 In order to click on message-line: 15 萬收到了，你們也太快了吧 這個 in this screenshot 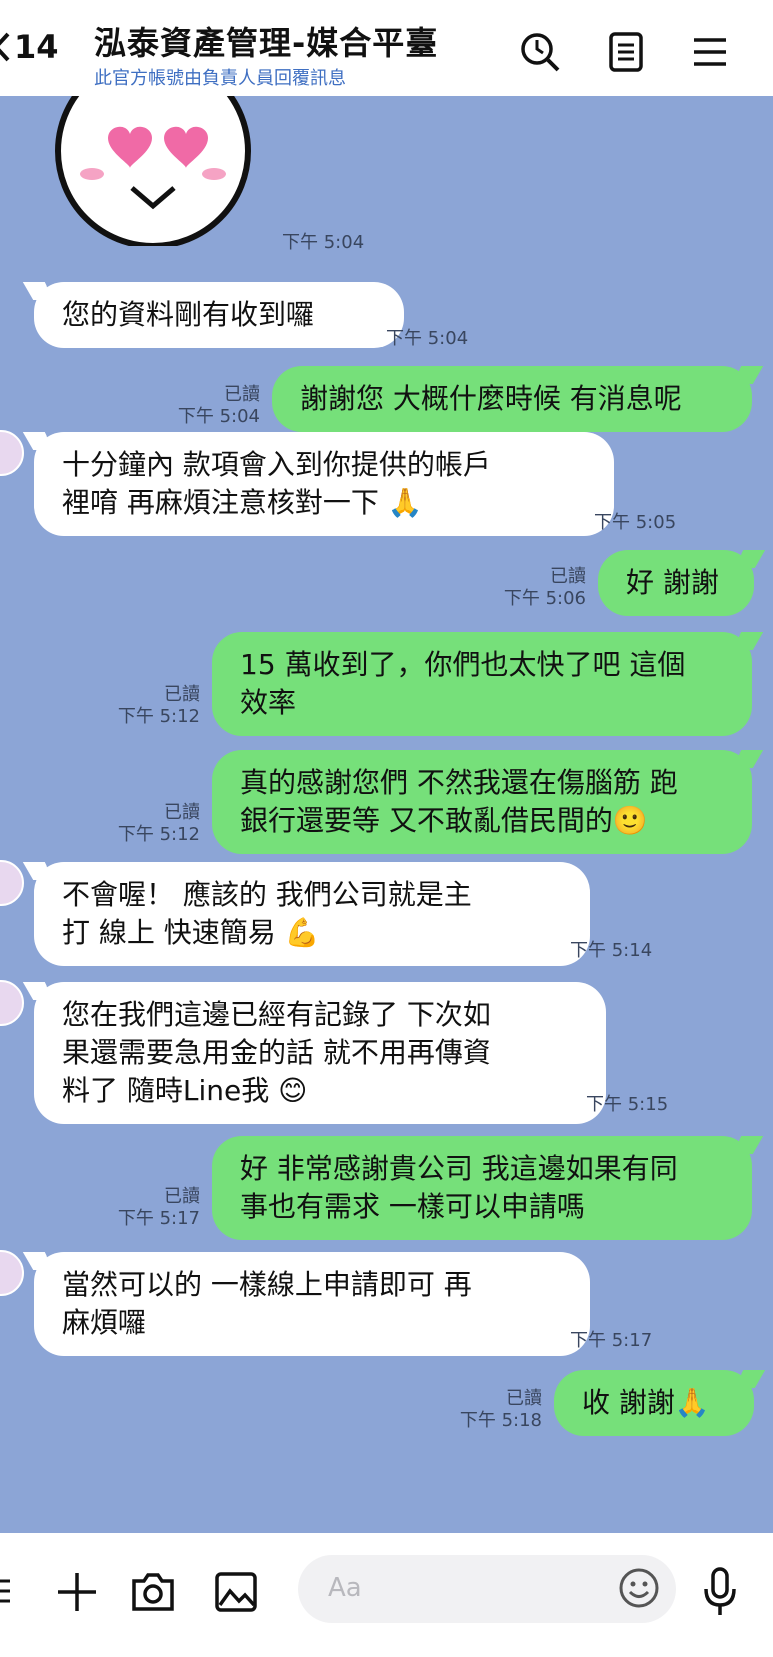, I will do `click(463, 664)`.